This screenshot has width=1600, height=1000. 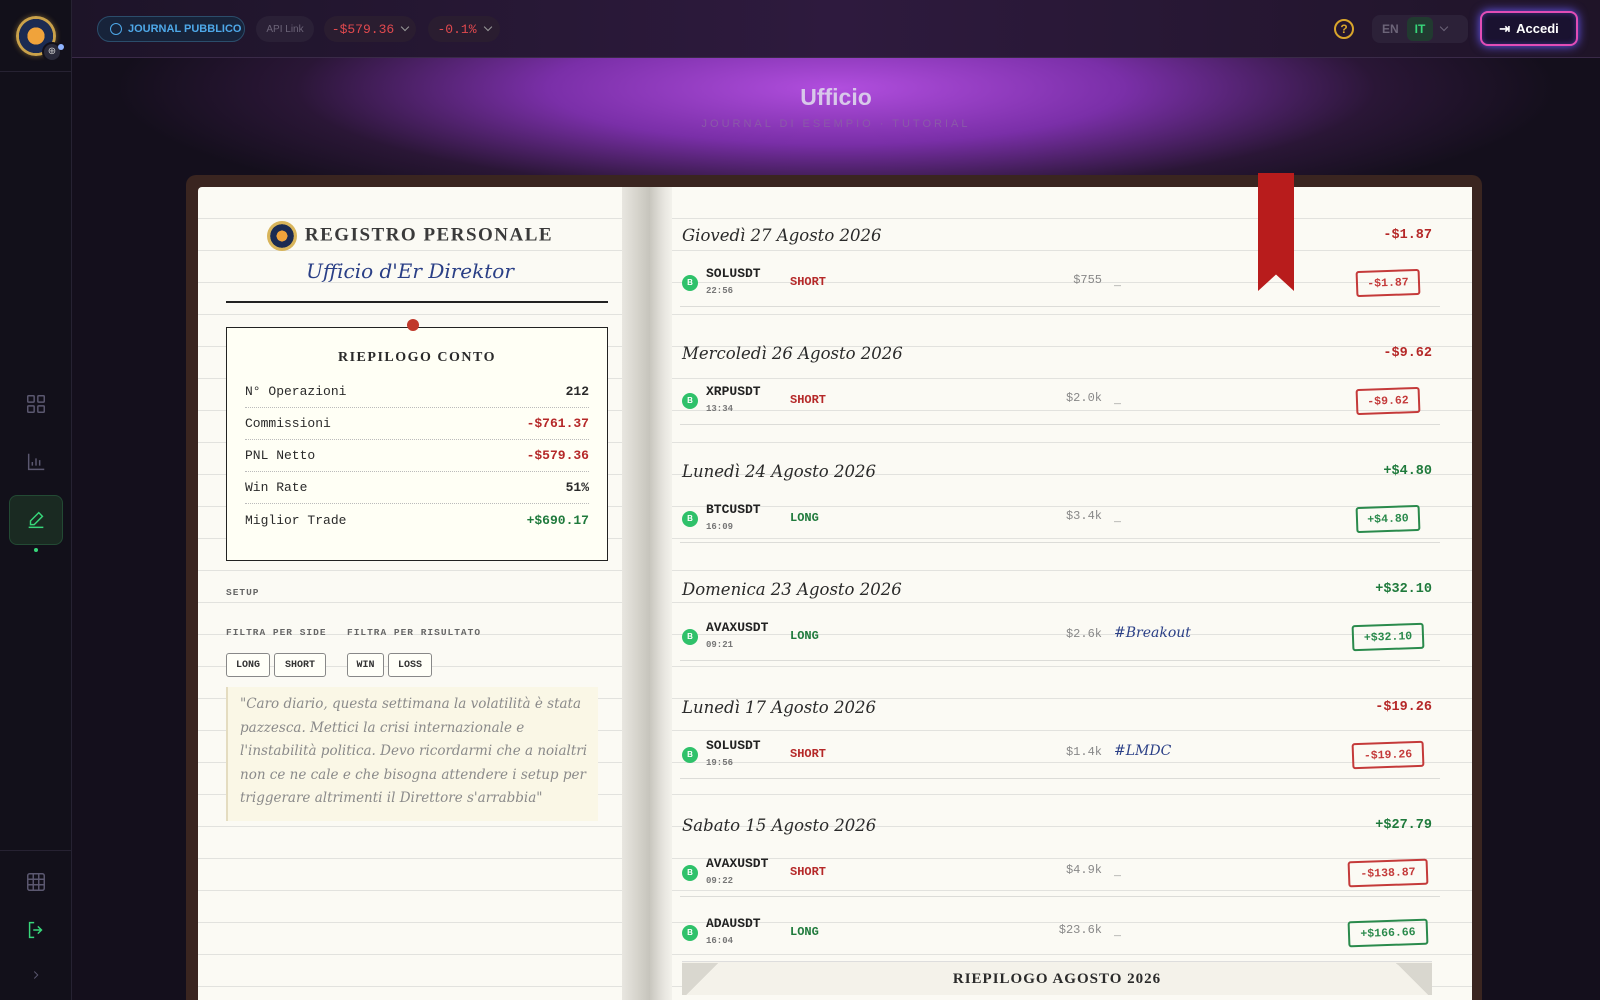 What do you see at coordinates (36, 520) in the screenshot?
I see `pen-icon` at bounding box center [36, 520].